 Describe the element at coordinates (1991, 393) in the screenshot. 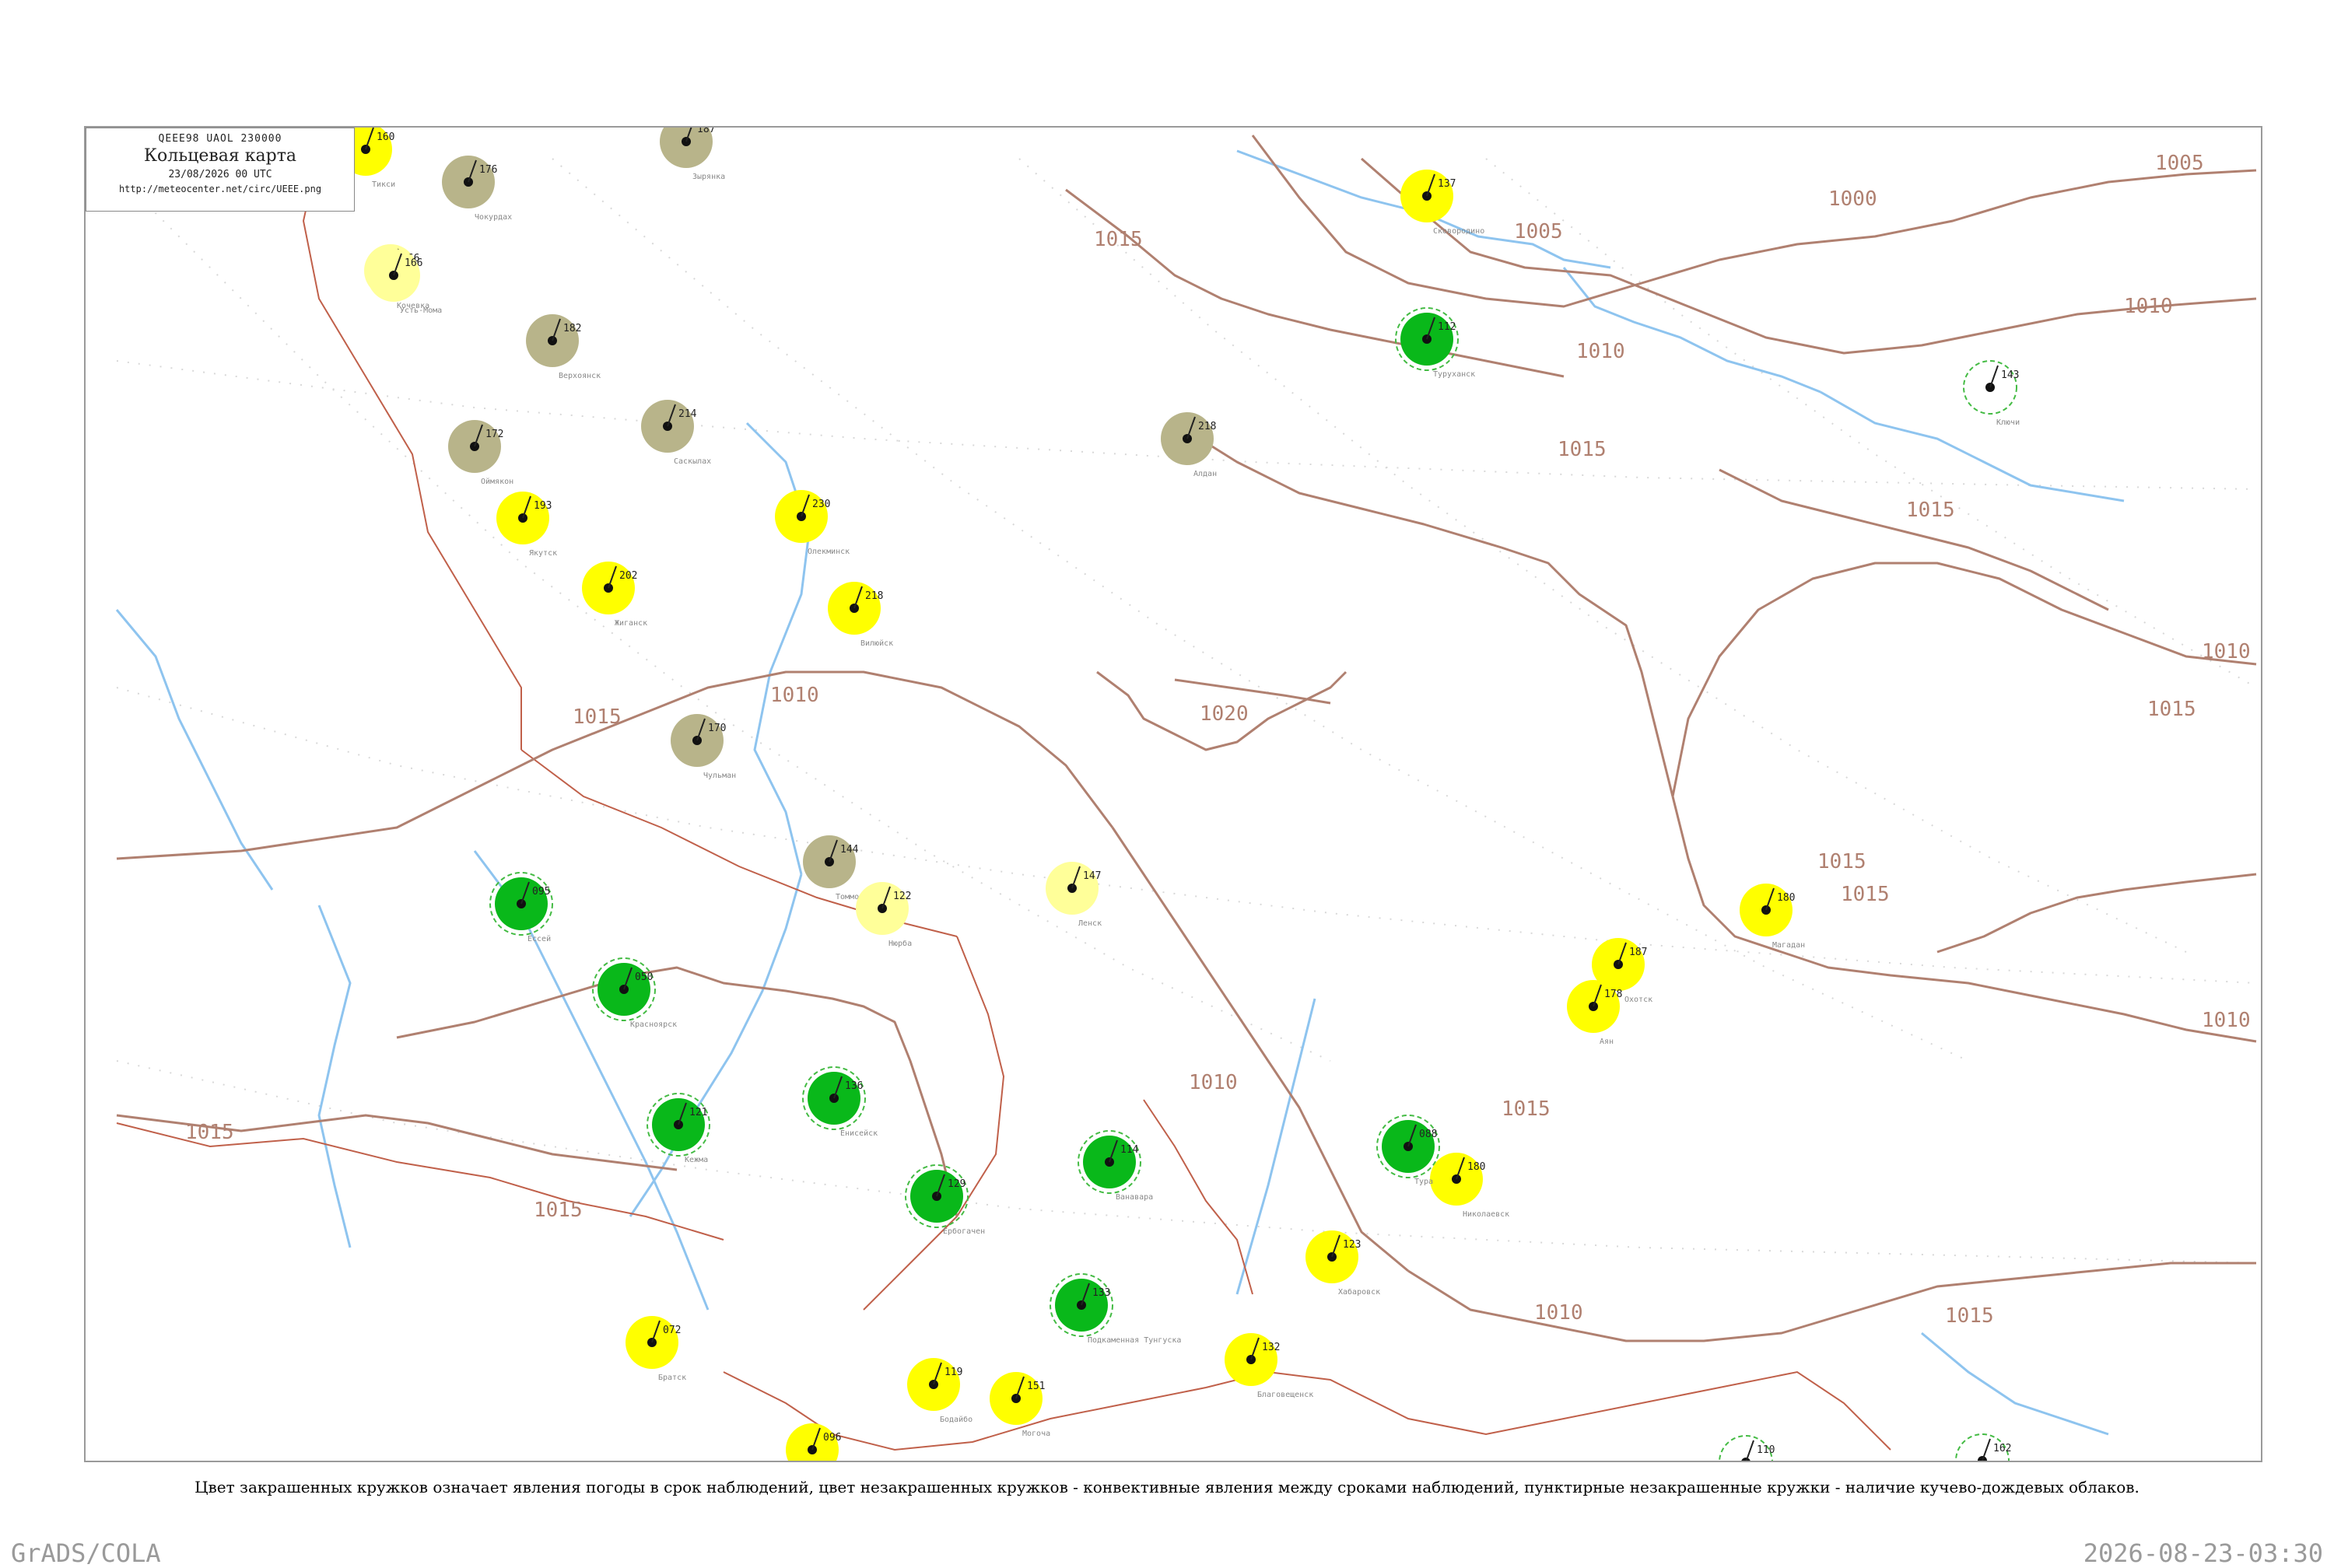

I see `station-marker: 143 Ключи` at that location.